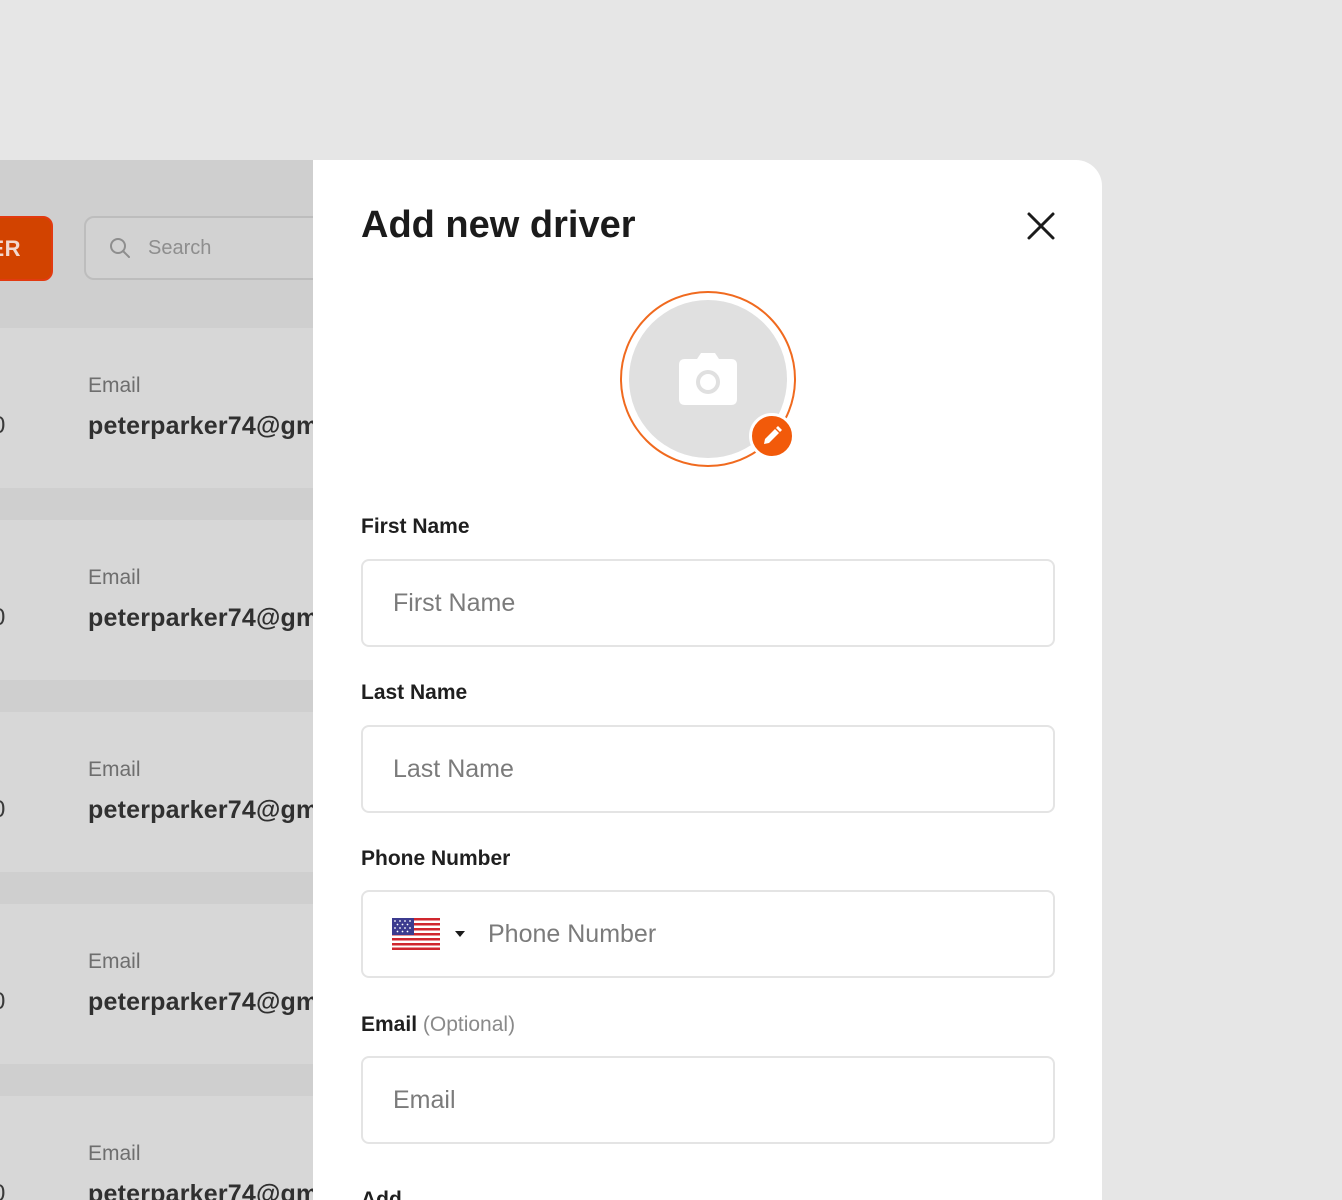 This screenshot has height=1200, width=1342. What do you see at coordinates (26, 248) in the screenshot?
I see `add-driver-button: ER` at bounding box center [26, 248].